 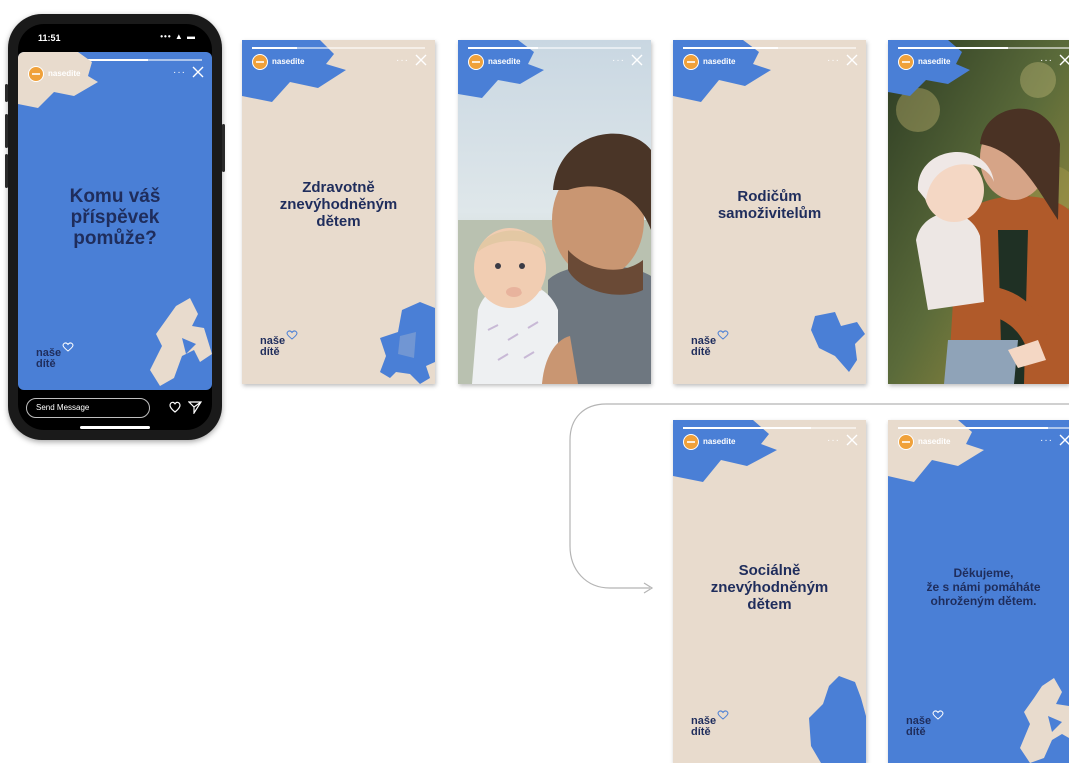 I want to click on volume-down-button, so click(x=6, y=171).